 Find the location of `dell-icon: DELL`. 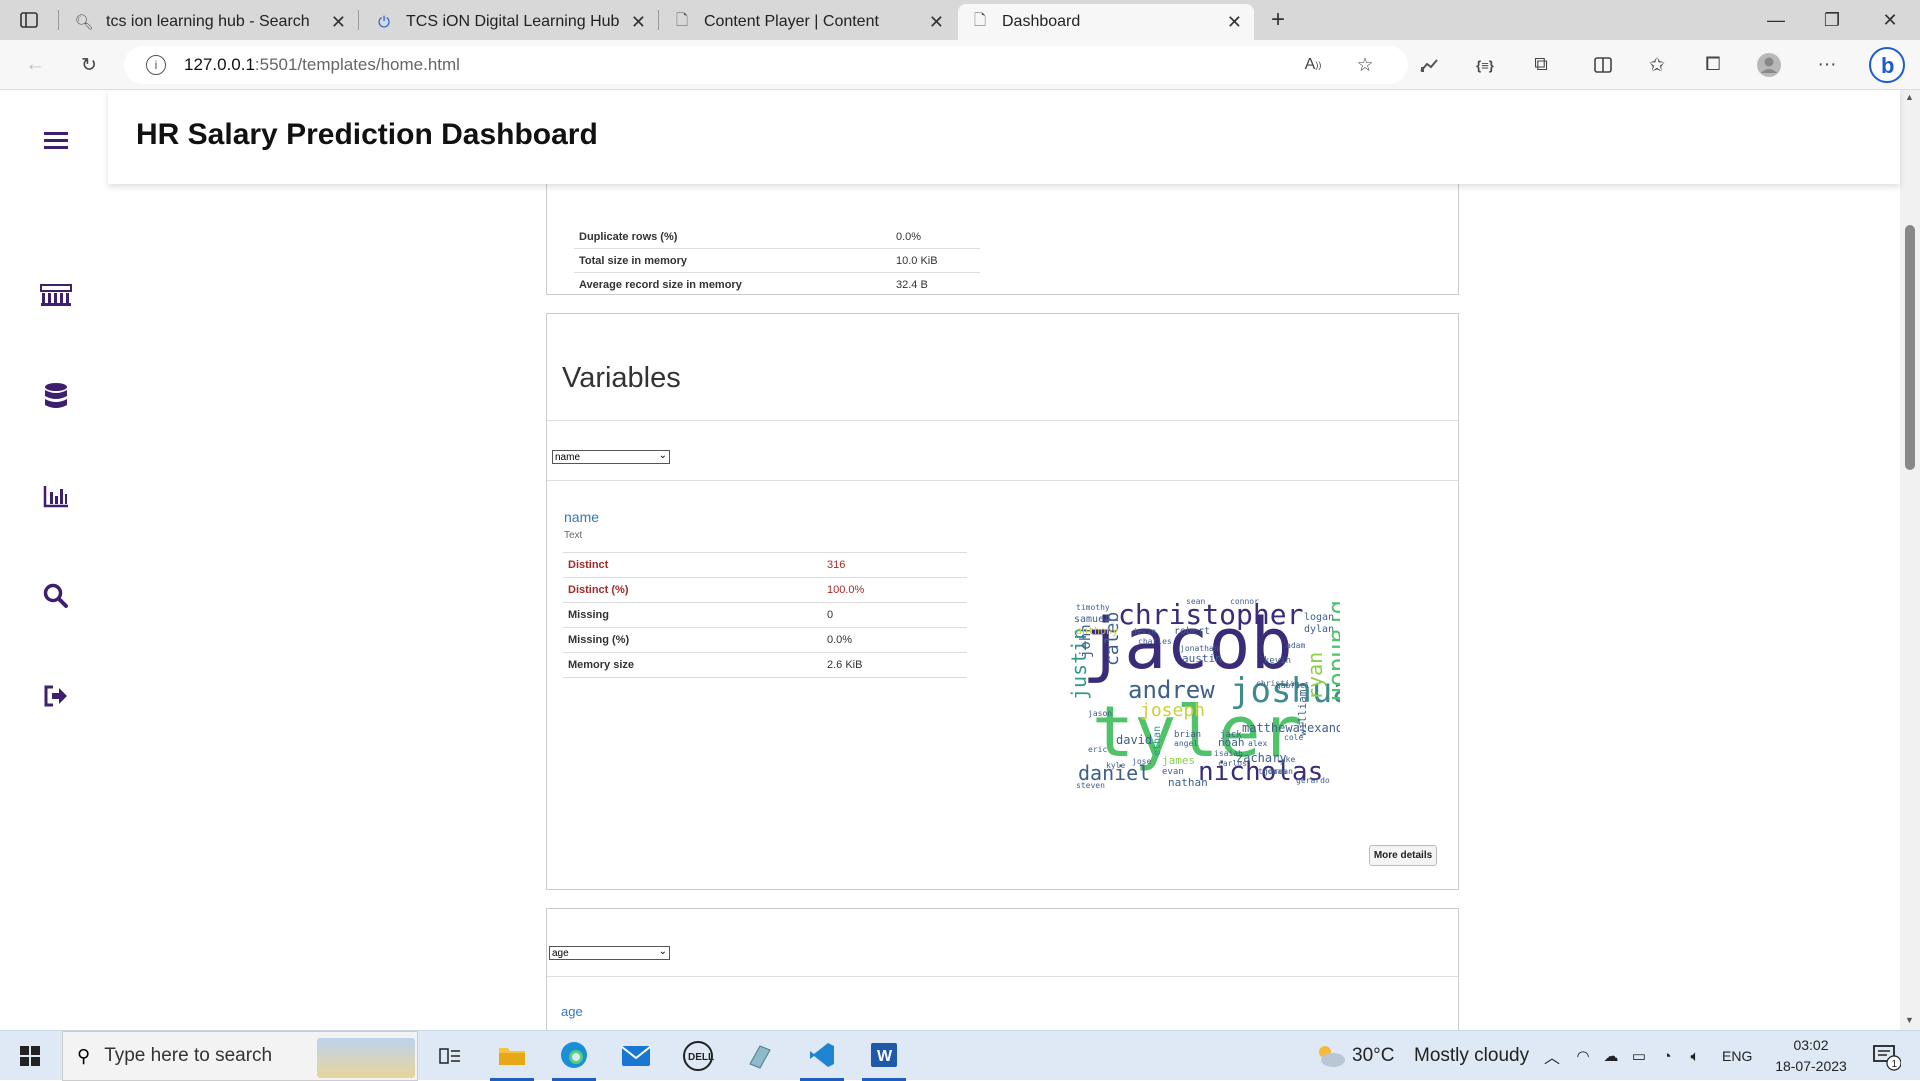

dell-icon: DELL is located at coordinates (698, 1056).